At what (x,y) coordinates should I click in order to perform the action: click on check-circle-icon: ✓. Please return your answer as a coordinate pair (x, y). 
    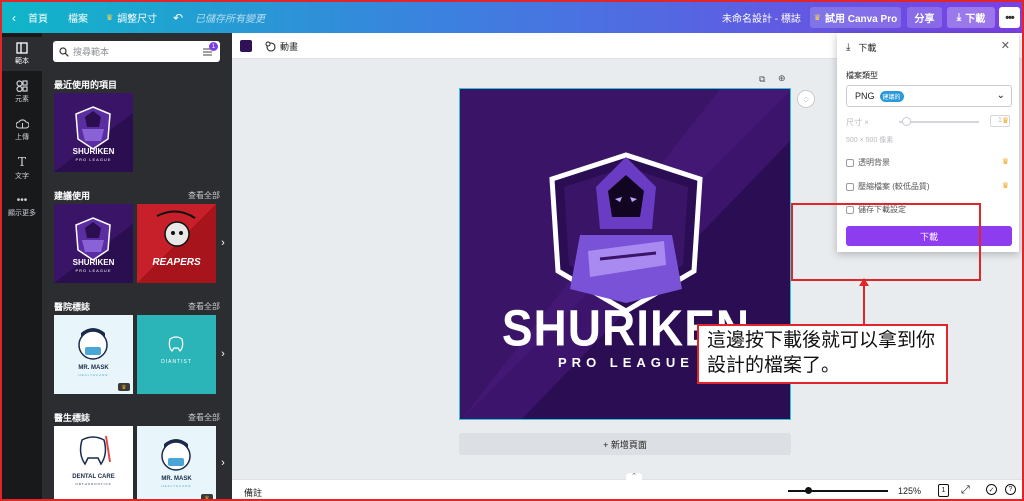
    Looking at the image, I should click on (991, 489).